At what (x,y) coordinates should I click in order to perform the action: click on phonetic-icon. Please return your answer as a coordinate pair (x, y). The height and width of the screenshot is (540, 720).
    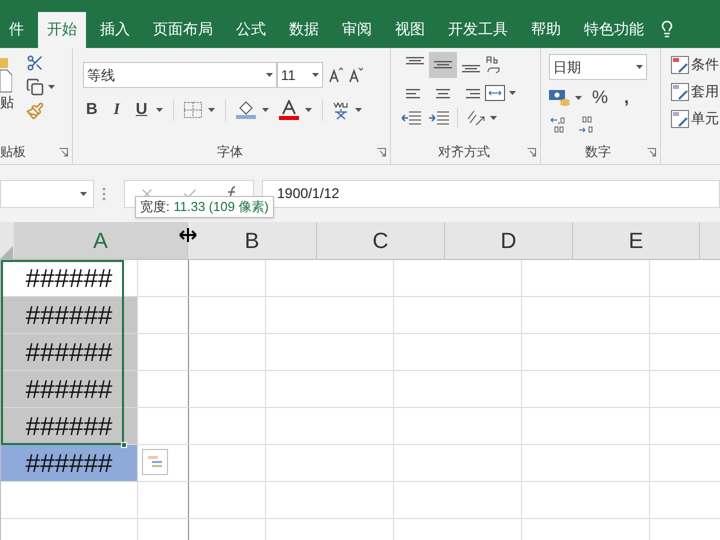
    Looking at the image, I should click on (341, 110).